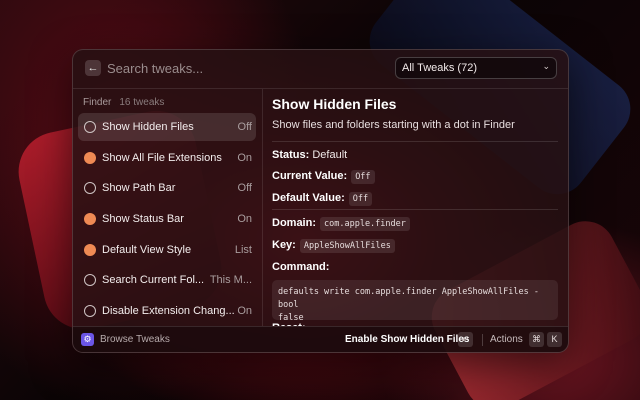  I want to click on gear-icon: ⚙, so click(87, 339).